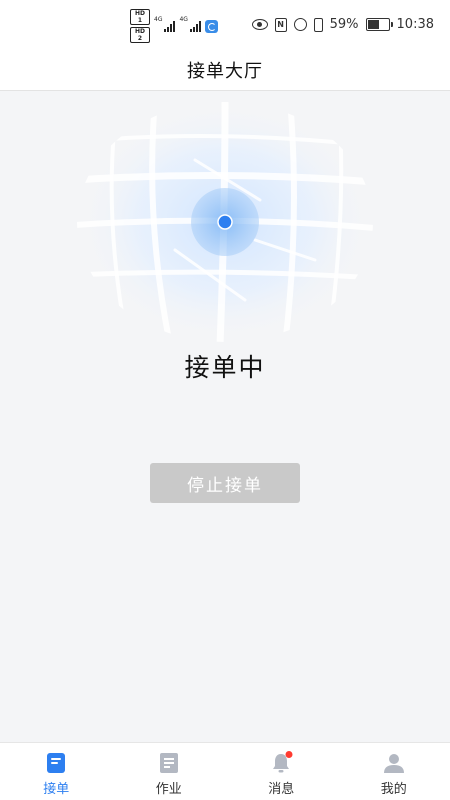 Image resolution: width=450 pixels, height=800 pixels. Describe the element at coordinates (225, 25) in the screenshot. I see `status-bar: HD 1 HD 2 4G 4G N 59% 10:38` at that location.